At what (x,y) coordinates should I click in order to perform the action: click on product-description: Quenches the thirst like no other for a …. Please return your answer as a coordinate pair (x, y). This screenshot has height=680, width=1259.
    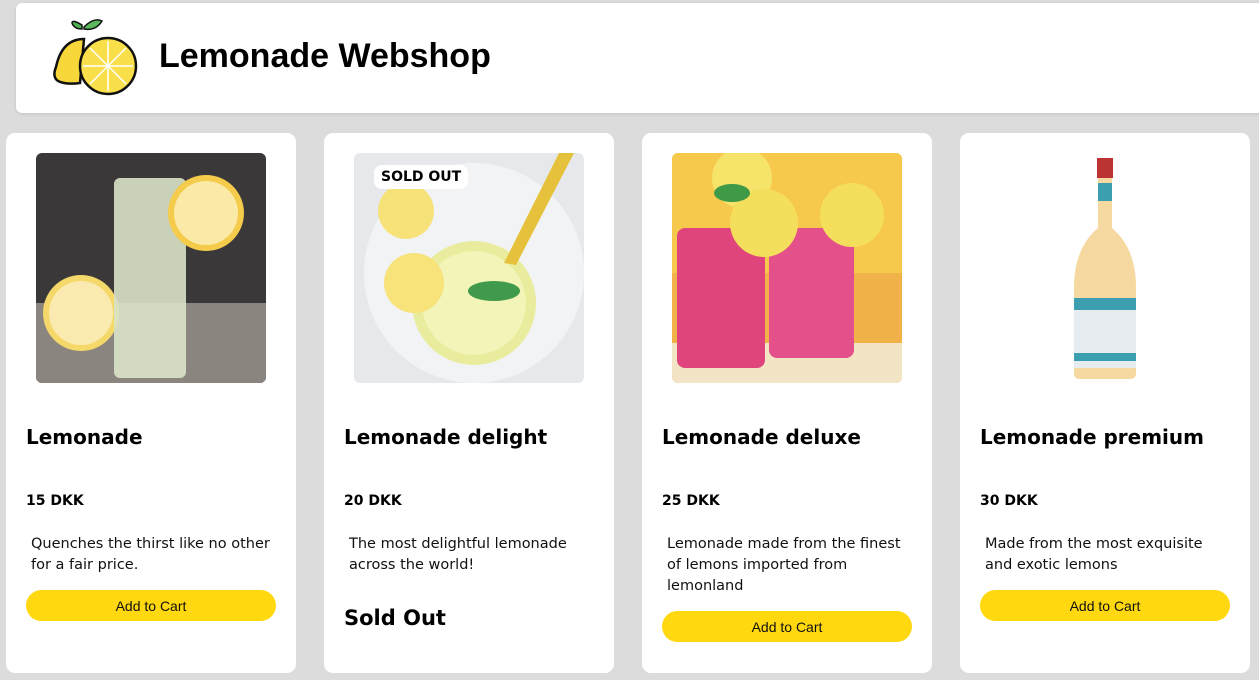
    Looking at the image, I should click on (150, 554).